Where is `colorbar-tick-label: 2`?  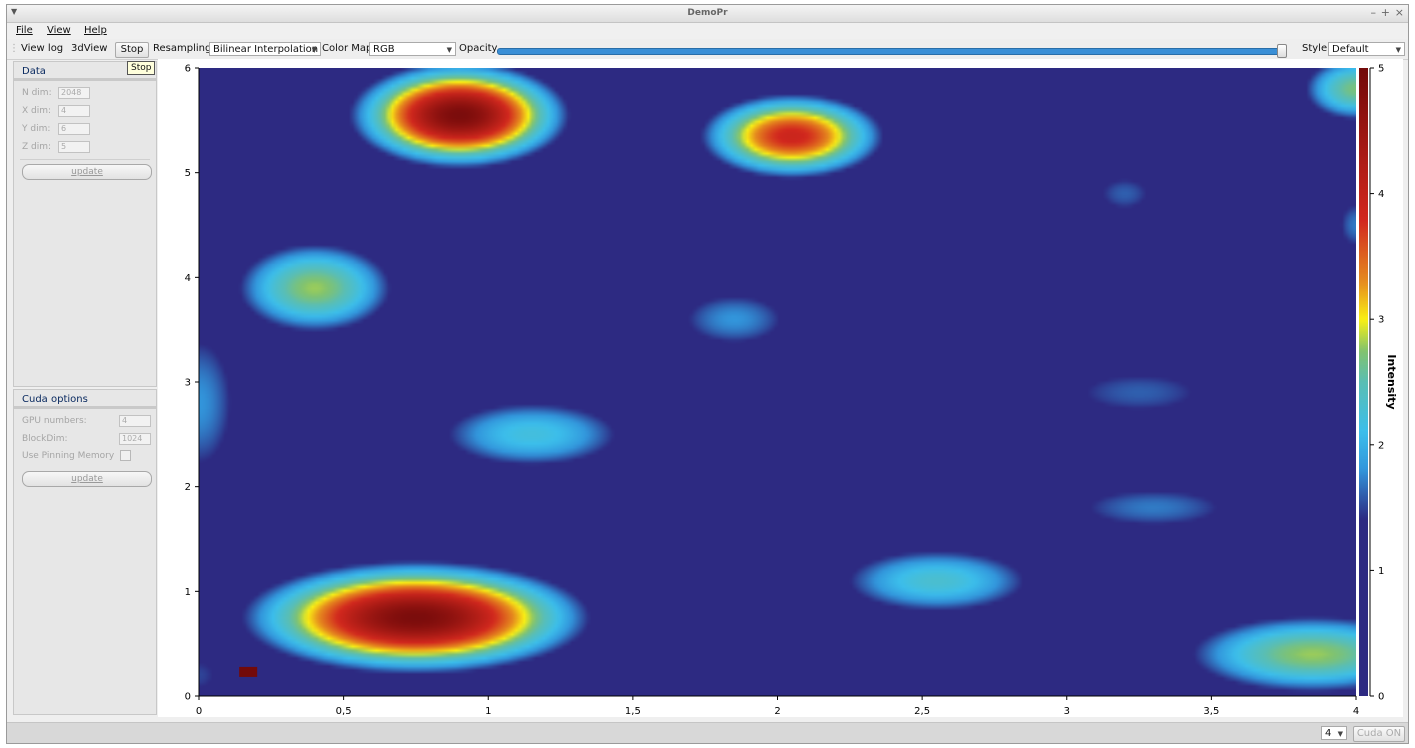 colorbar-tick-label: 2 is located at coordinates (1381, 445).